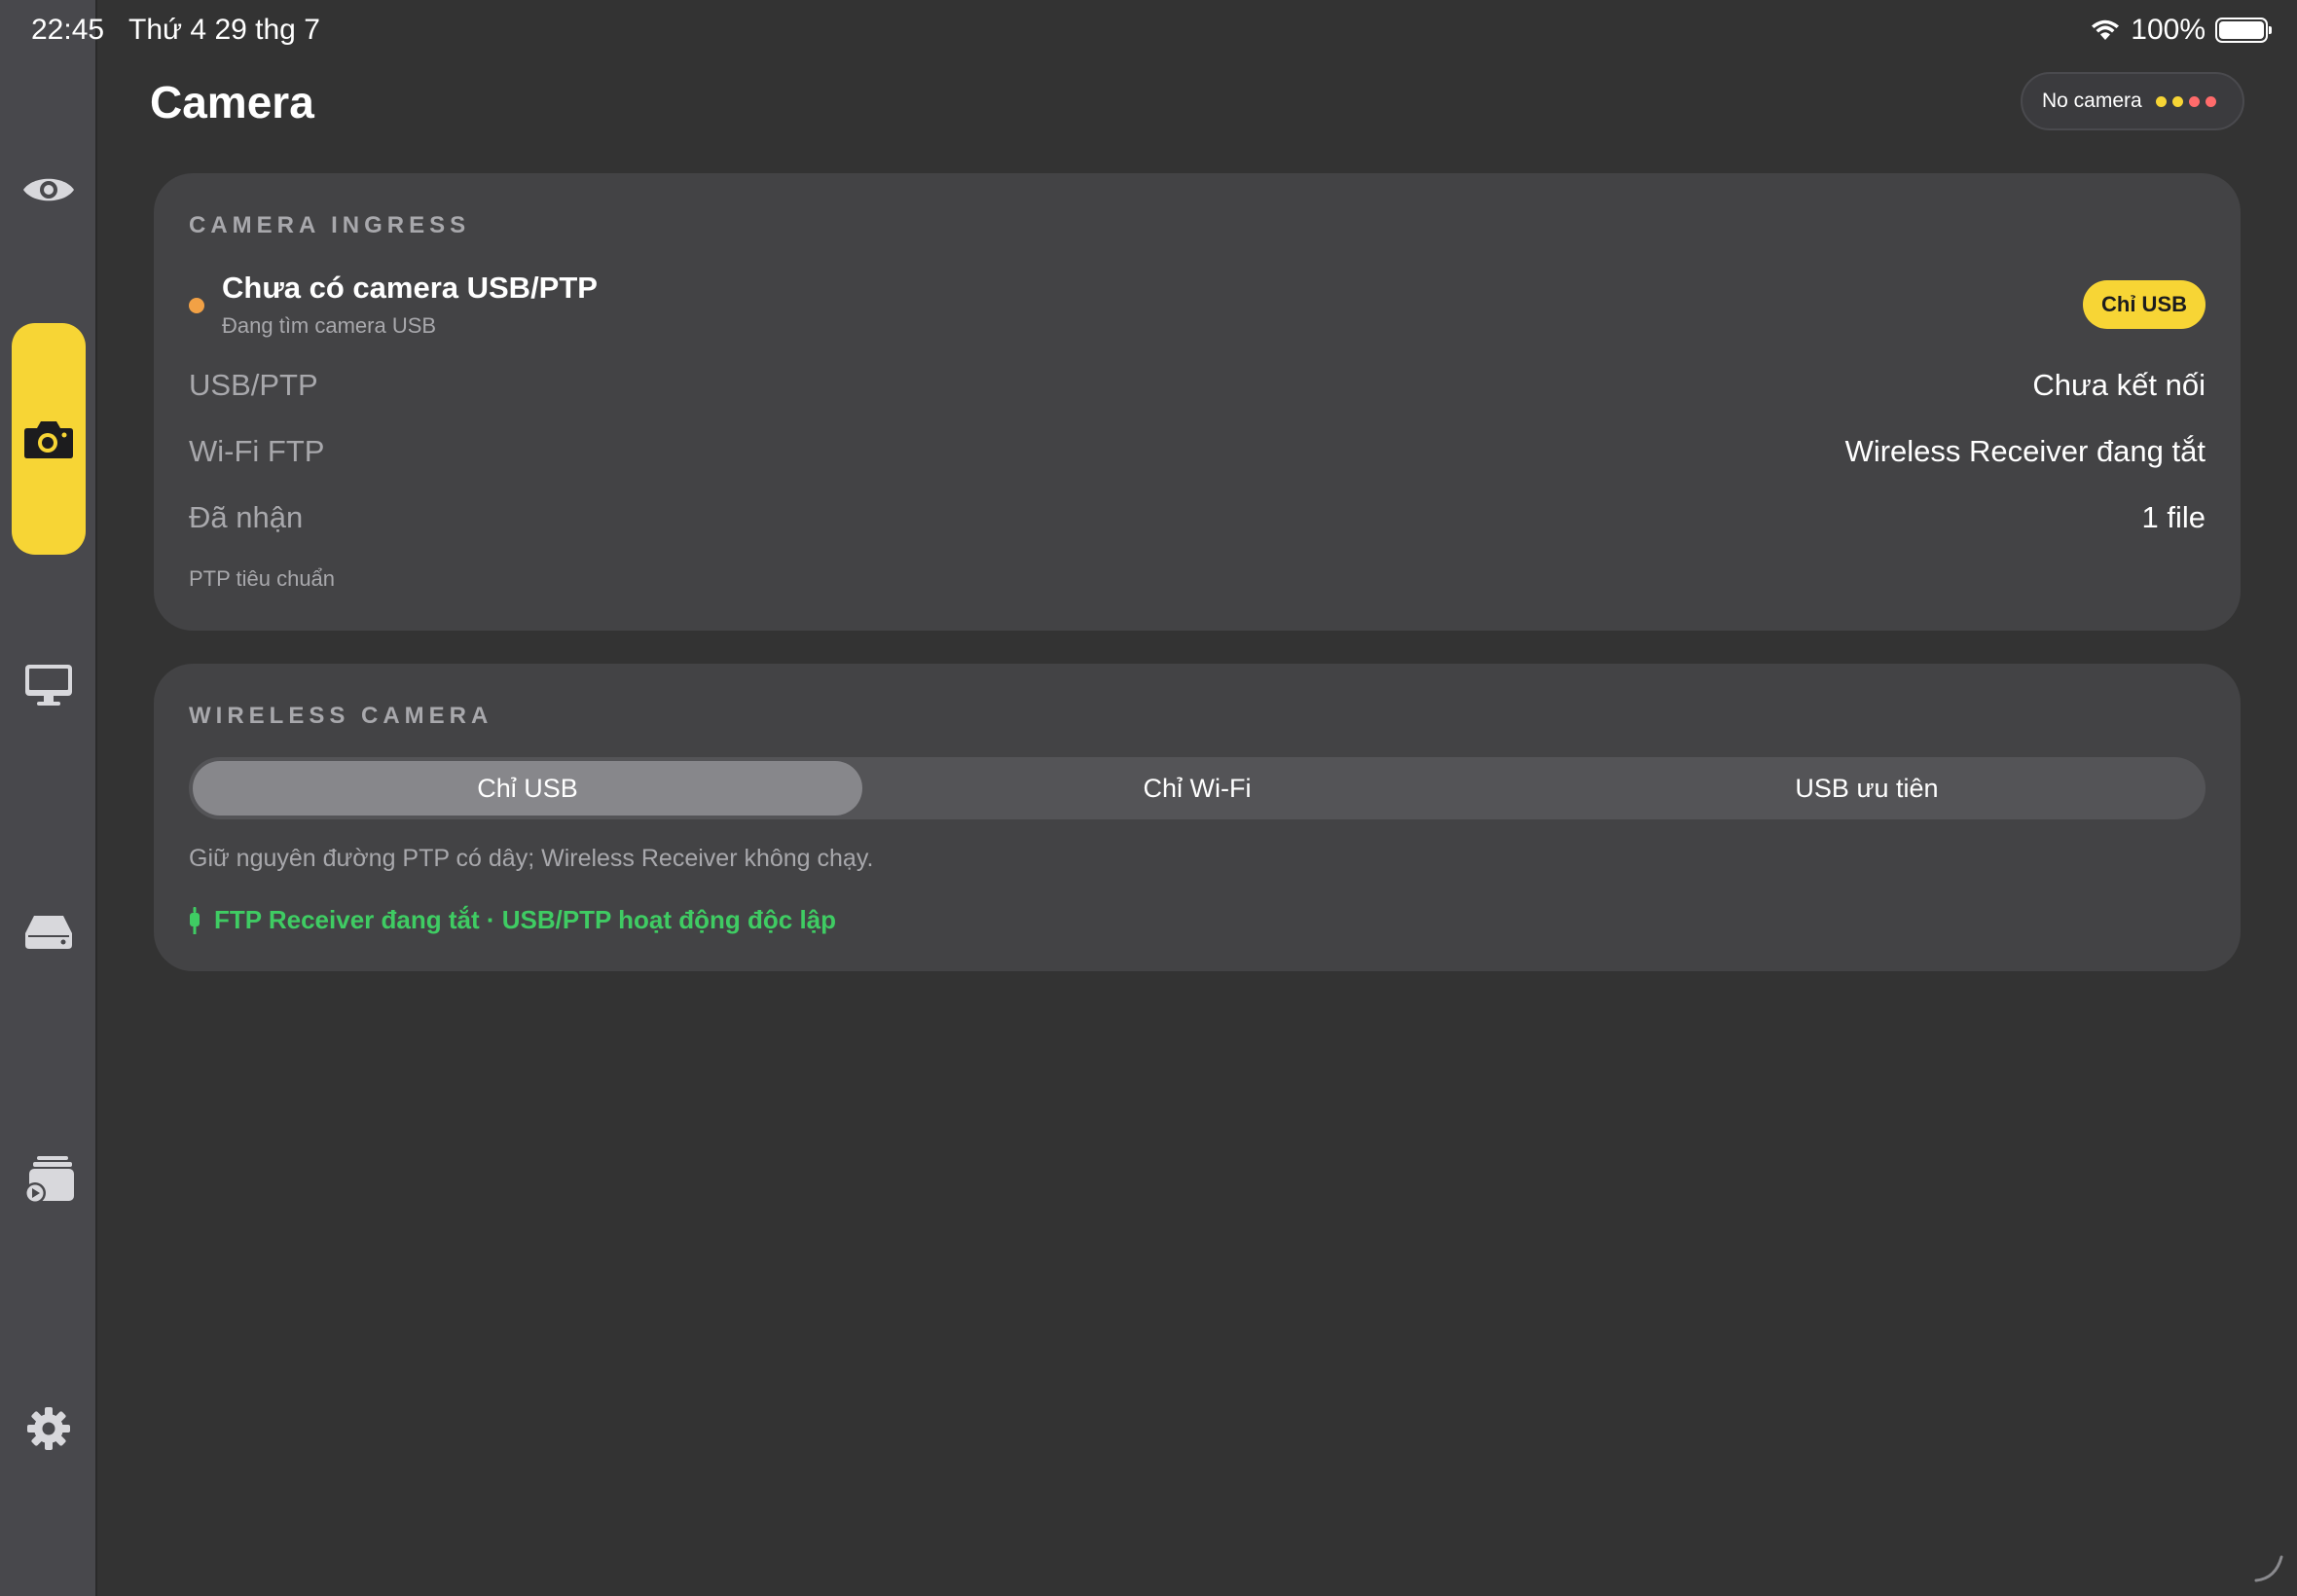 Image resolution: width=2297 pixels, height=1596 pixels. I want to click on connection-mode-control: Chỉ USB Chỉ Wi-Fi USB ưu tiên, so click(1197, 788).